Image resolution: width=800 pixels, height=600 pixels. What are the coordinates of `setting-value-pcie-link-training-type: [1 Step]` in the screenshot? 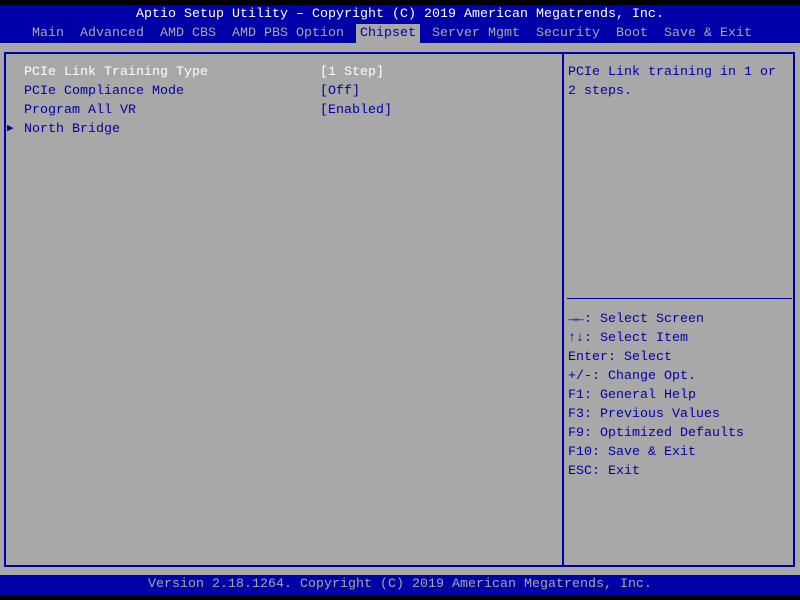 It's located at (352, 72).